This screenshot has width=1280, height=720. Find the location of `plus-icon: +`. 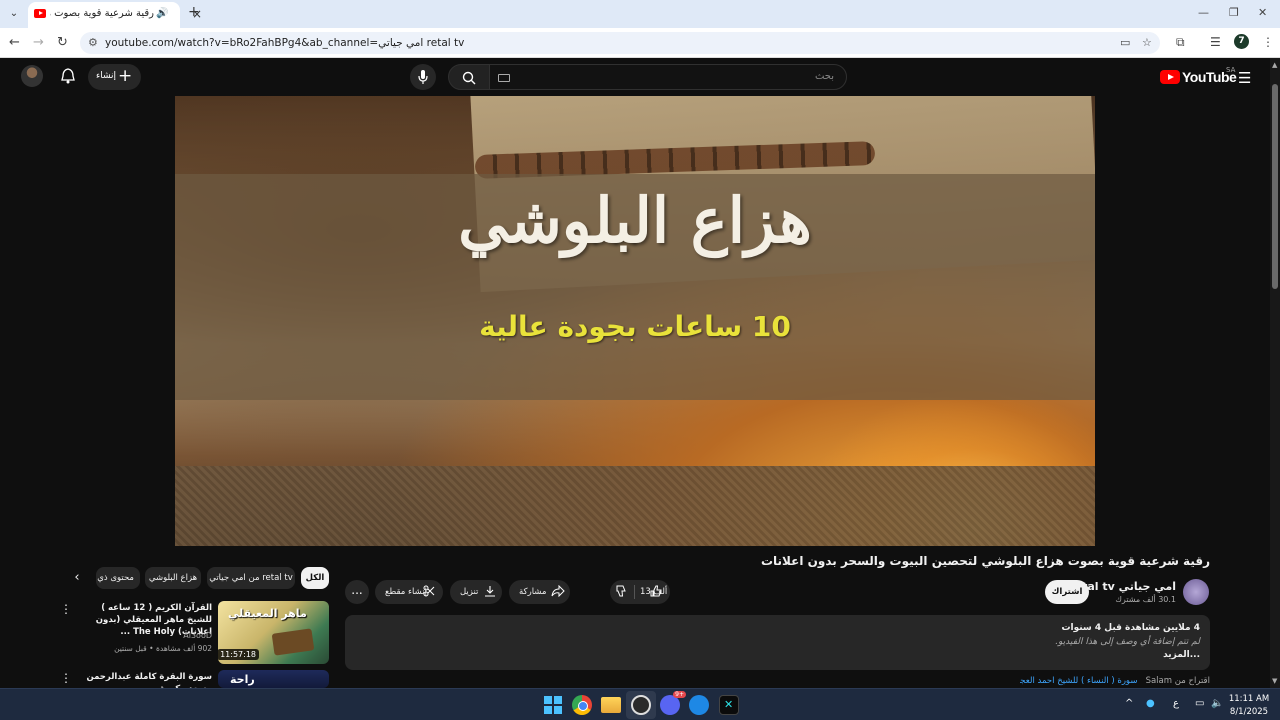

plus-icon: + is located at coordinates (125, 76).